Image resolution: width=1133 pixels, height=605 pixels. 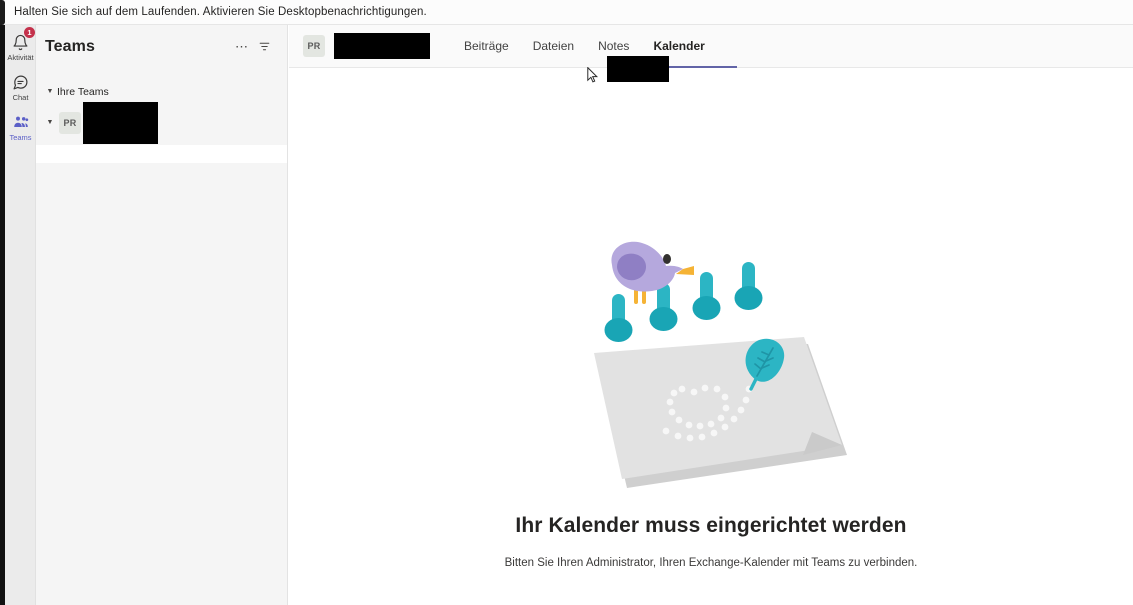 I want to click on your-teams-label: Ihre Teams, so click(x=83, y=92).